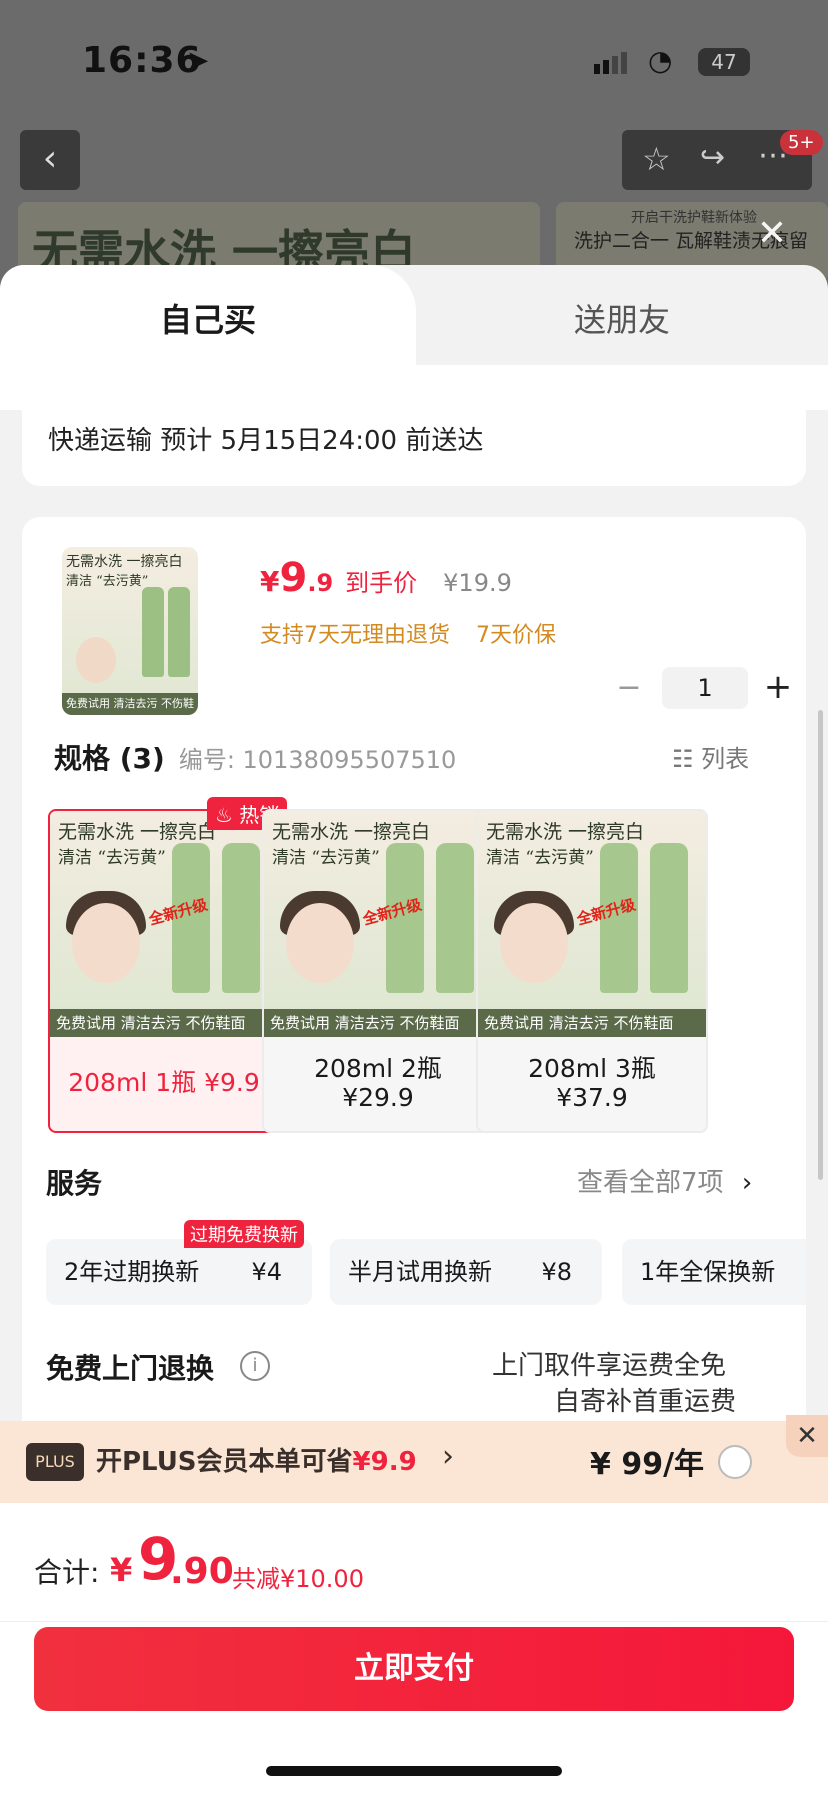 The image size is (828, 1796). What do you see at coordinates (414, 1771) in the screenshot?
I see `home-indicator` at bounding box center [414, 1771].